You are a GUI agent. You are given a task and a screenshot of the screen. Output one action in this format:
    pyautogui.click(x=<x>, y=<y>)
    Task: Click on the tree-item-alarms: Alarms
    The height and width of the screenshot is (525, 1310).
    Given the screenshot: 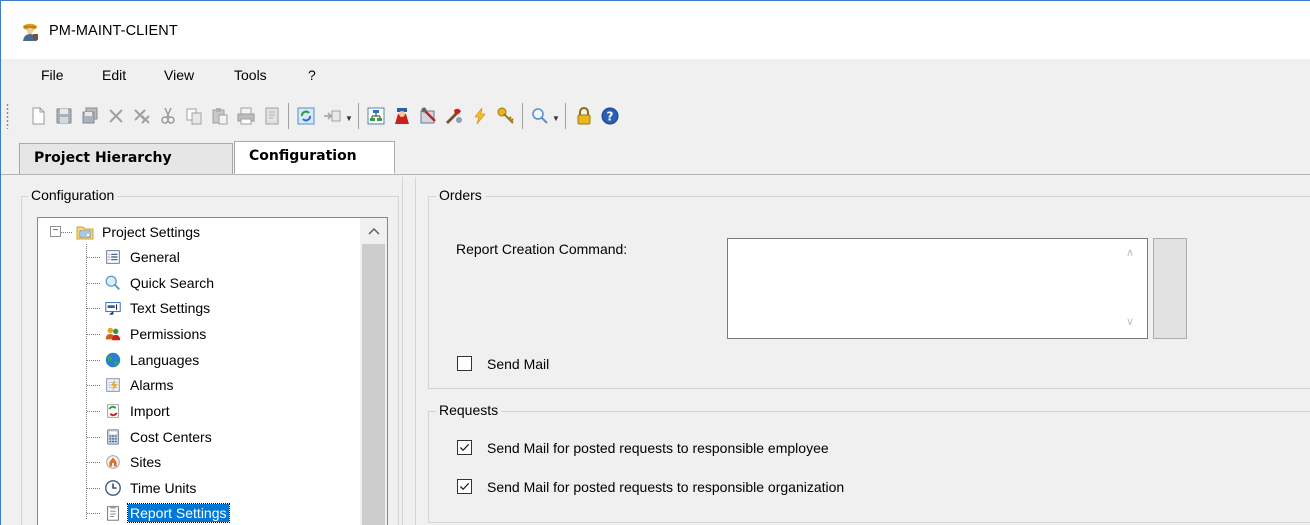 What is the action you would take?
    pyautogui.click(x=139, y=385)
    